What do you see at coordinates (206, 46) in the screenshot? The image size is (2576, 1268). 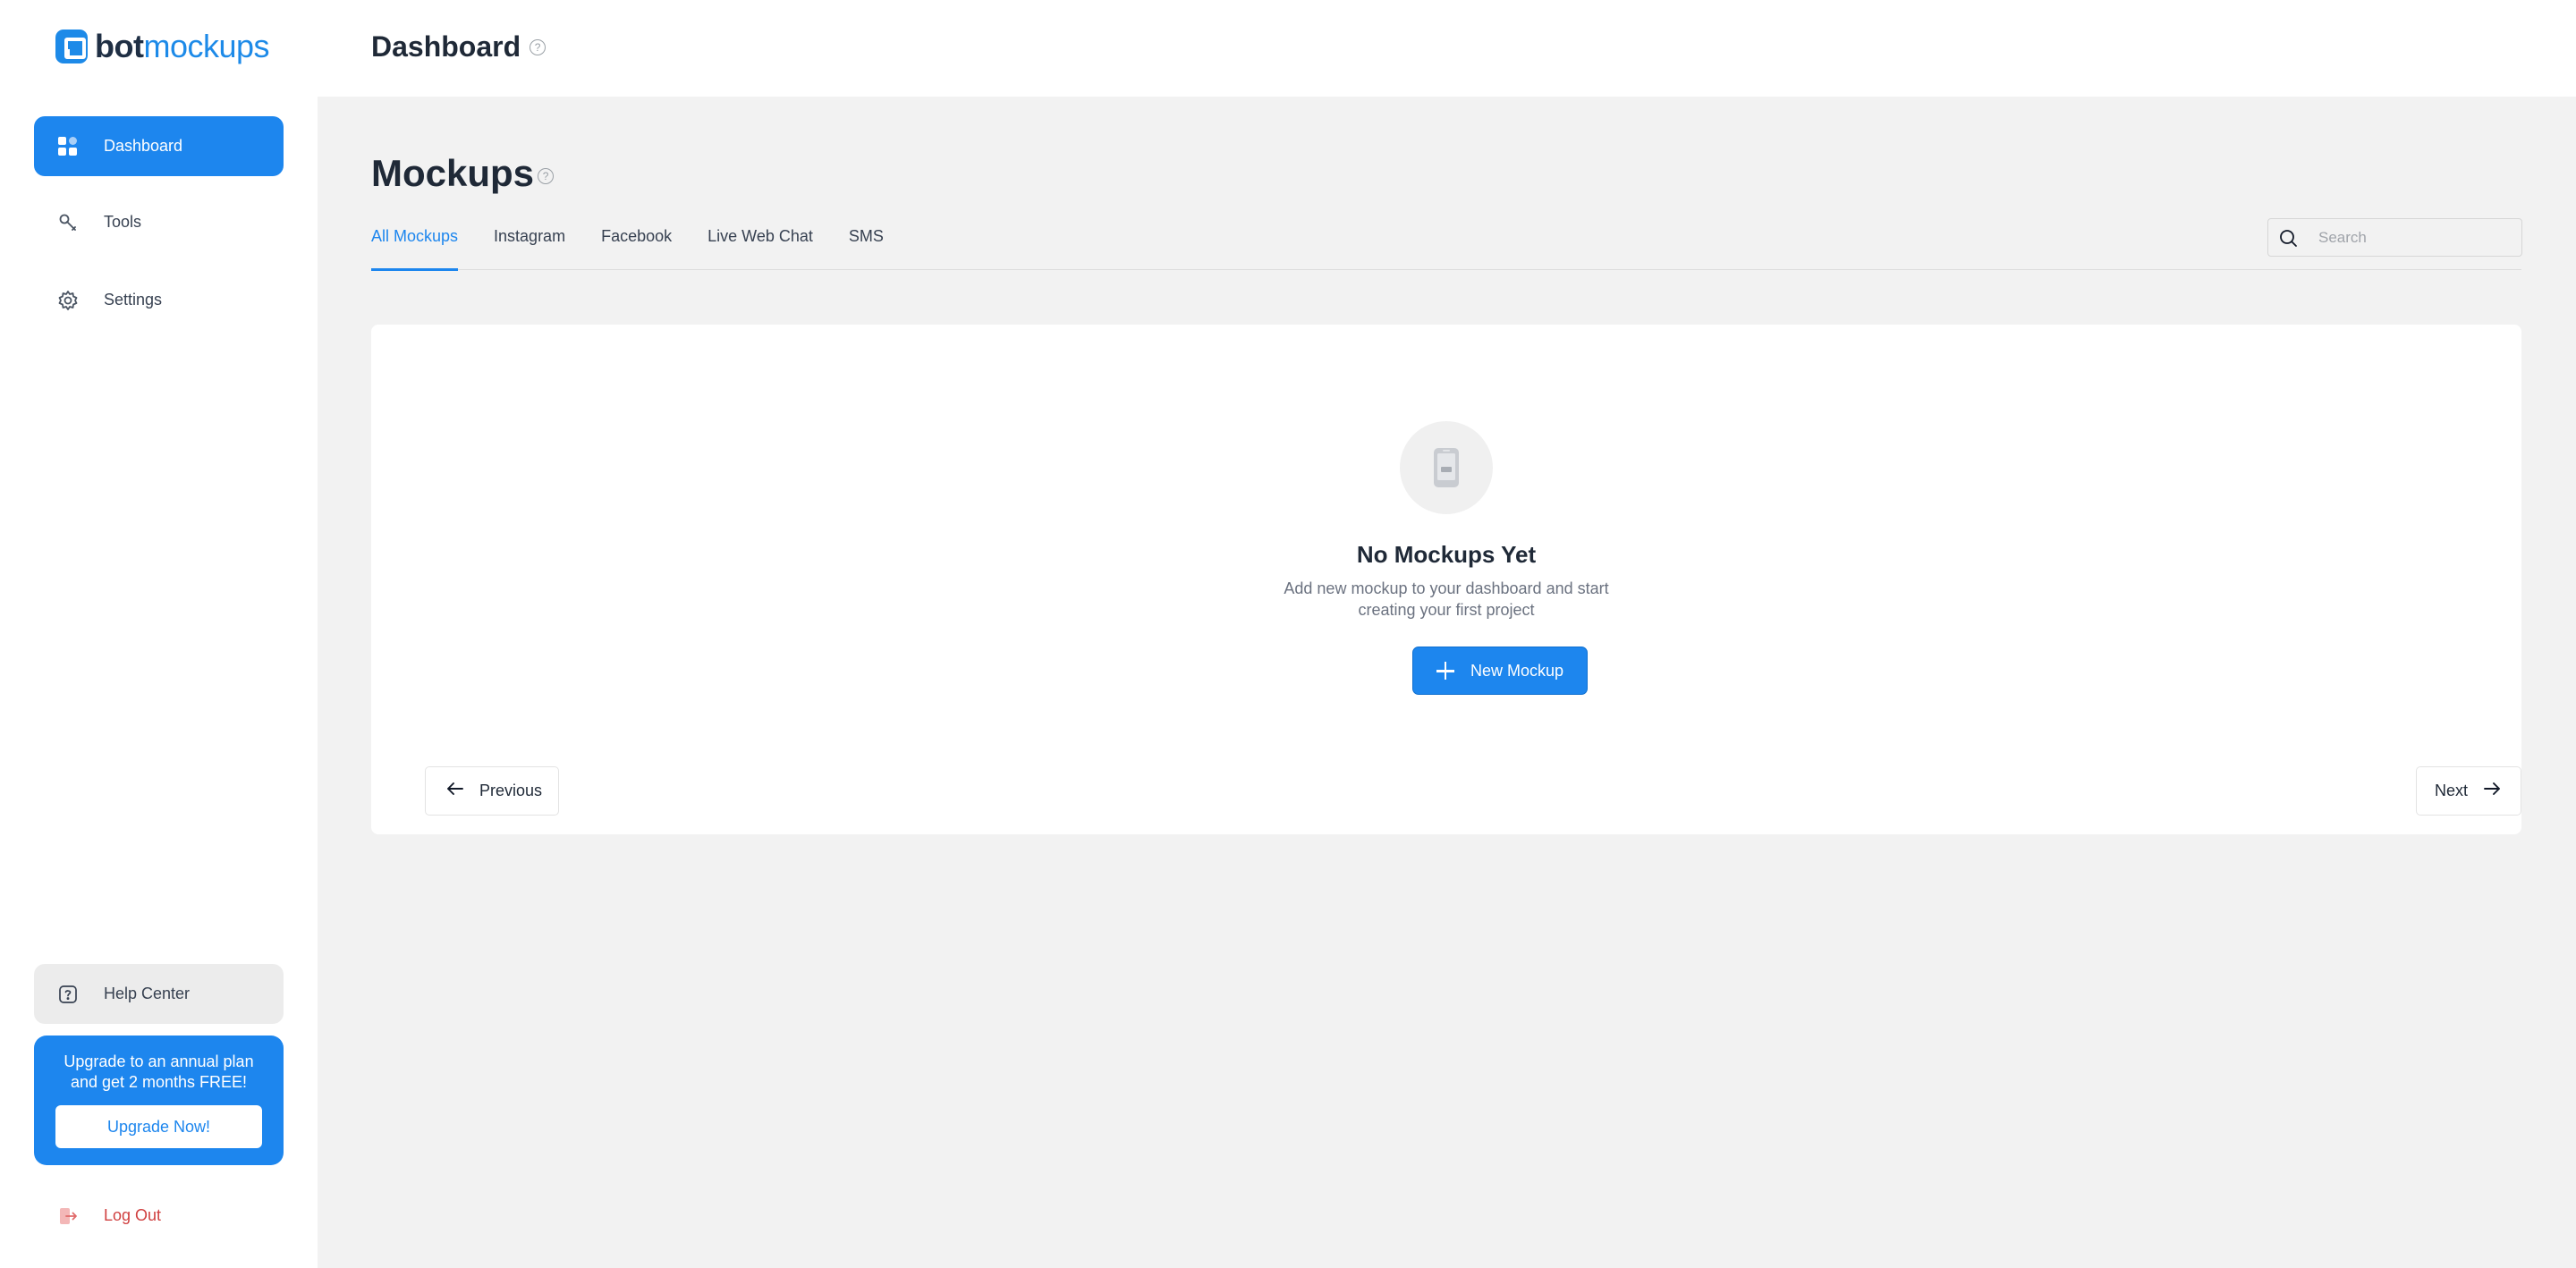 I see `brand-name-light: mockups` at bounding box center [206, 46].